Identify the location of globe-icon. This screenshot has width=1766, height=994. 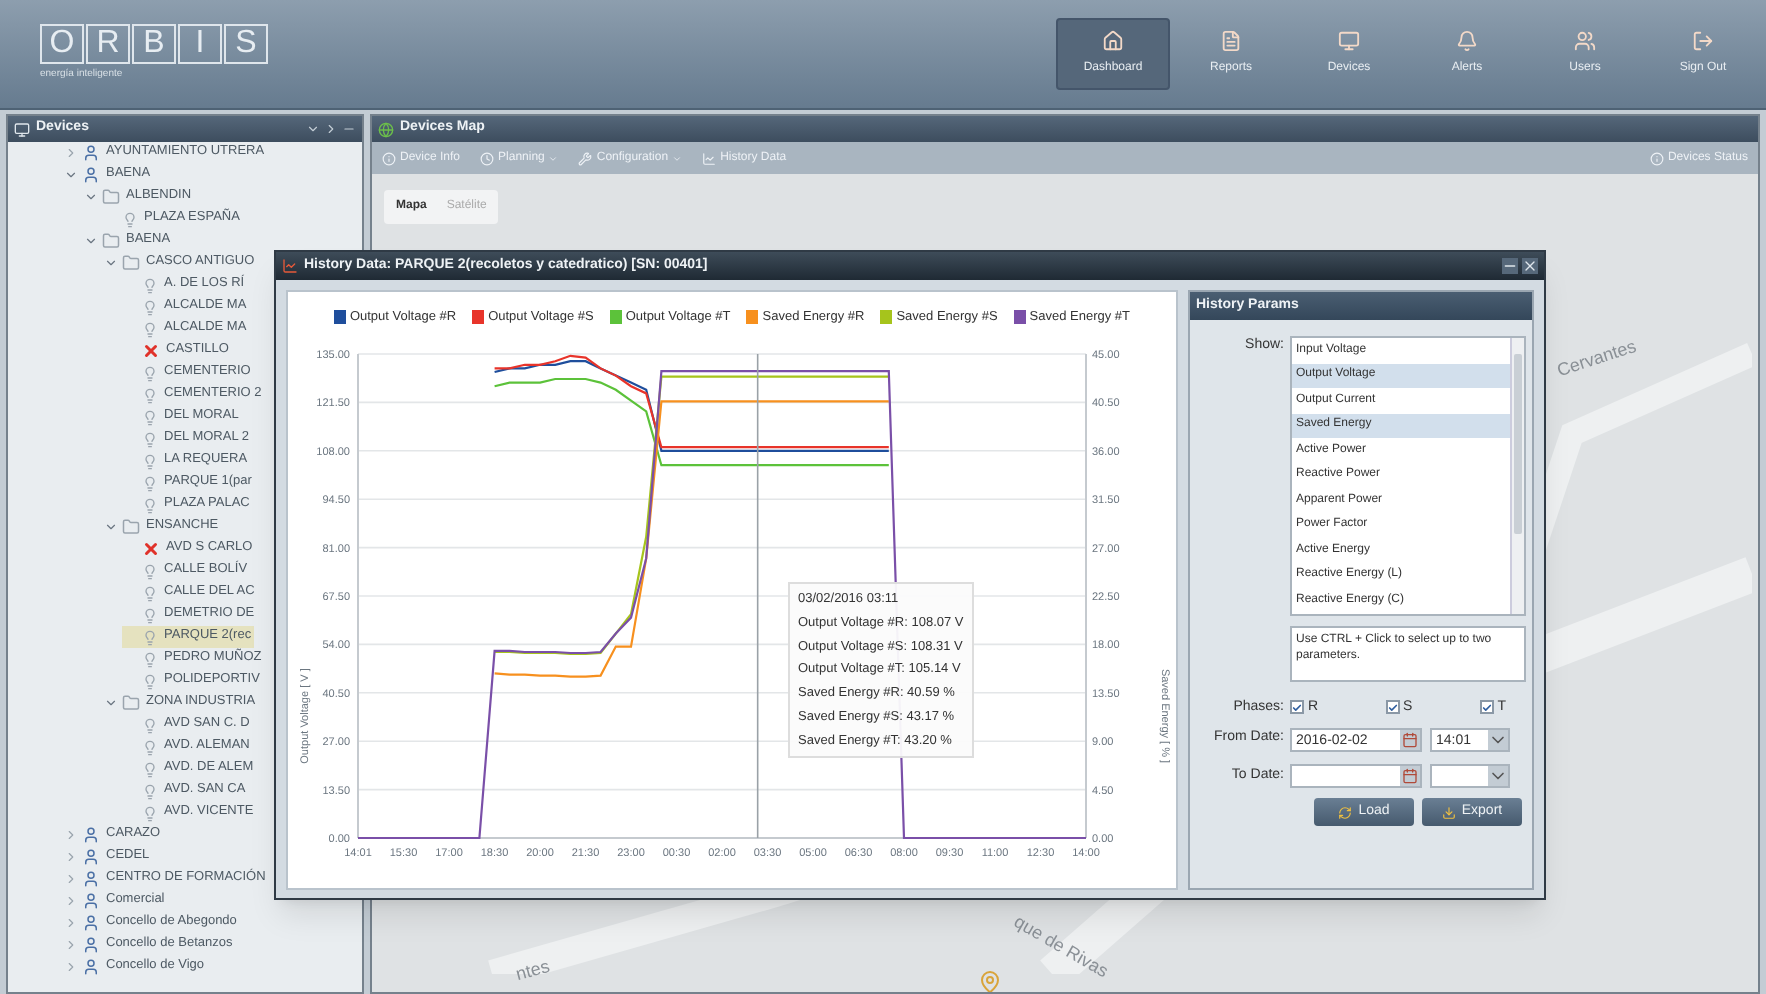
(386, 129).